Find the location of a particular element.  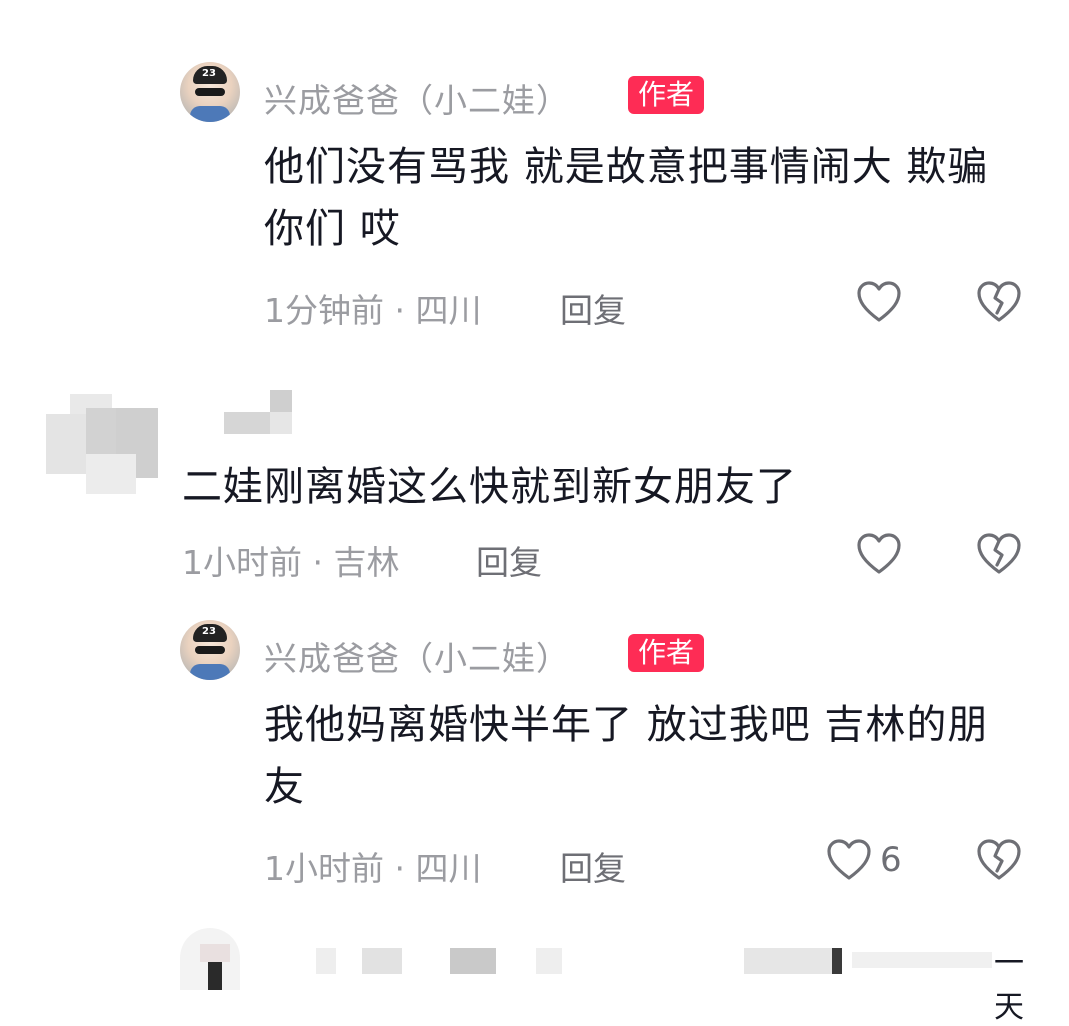

avatar-partial is located at coordinates (210, 959).